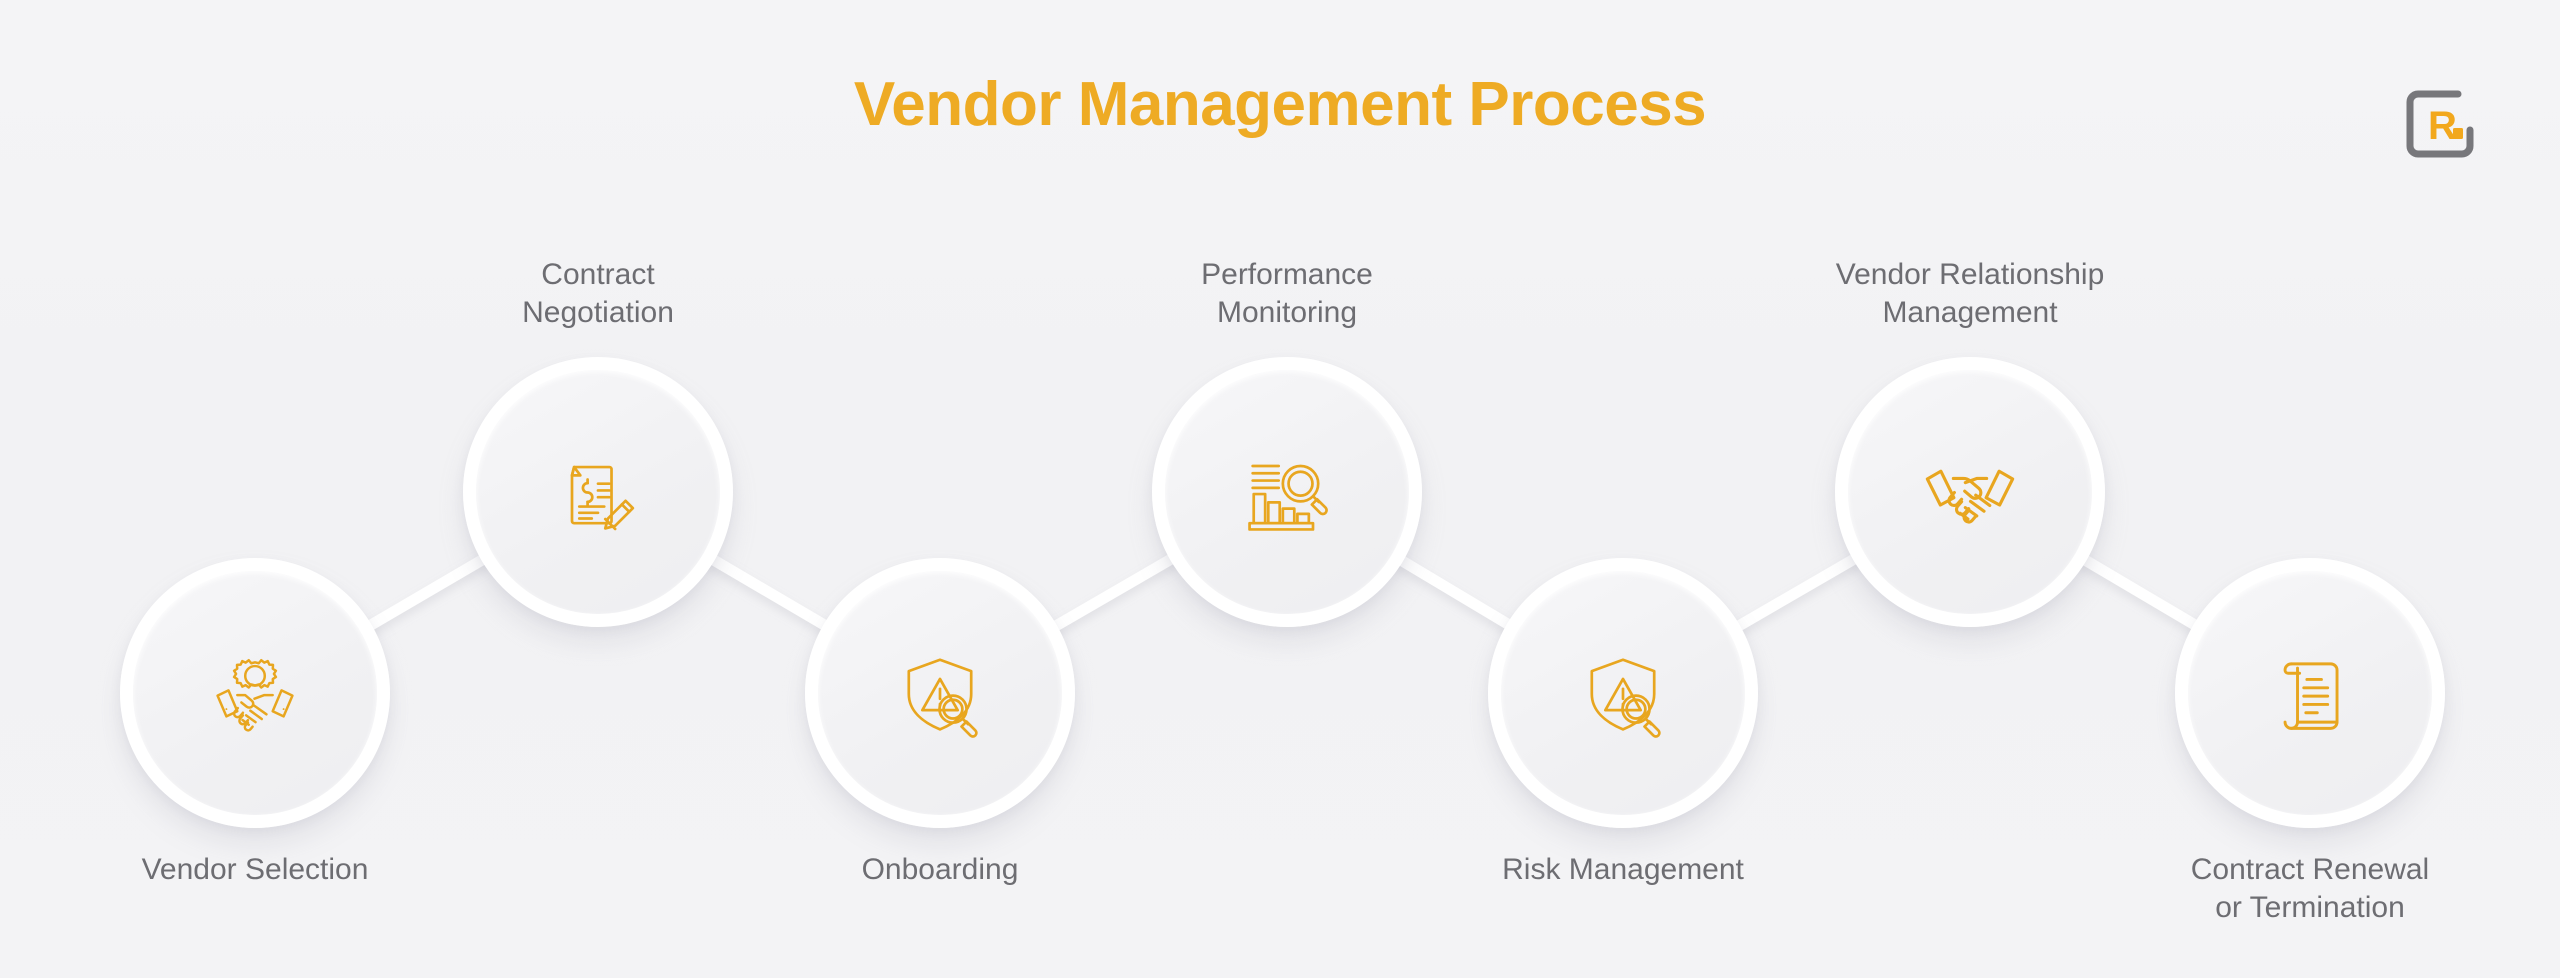 The image size is (2560, 978). I want to click on step-label: Vendor Relationship Management, so click(1970, 294).